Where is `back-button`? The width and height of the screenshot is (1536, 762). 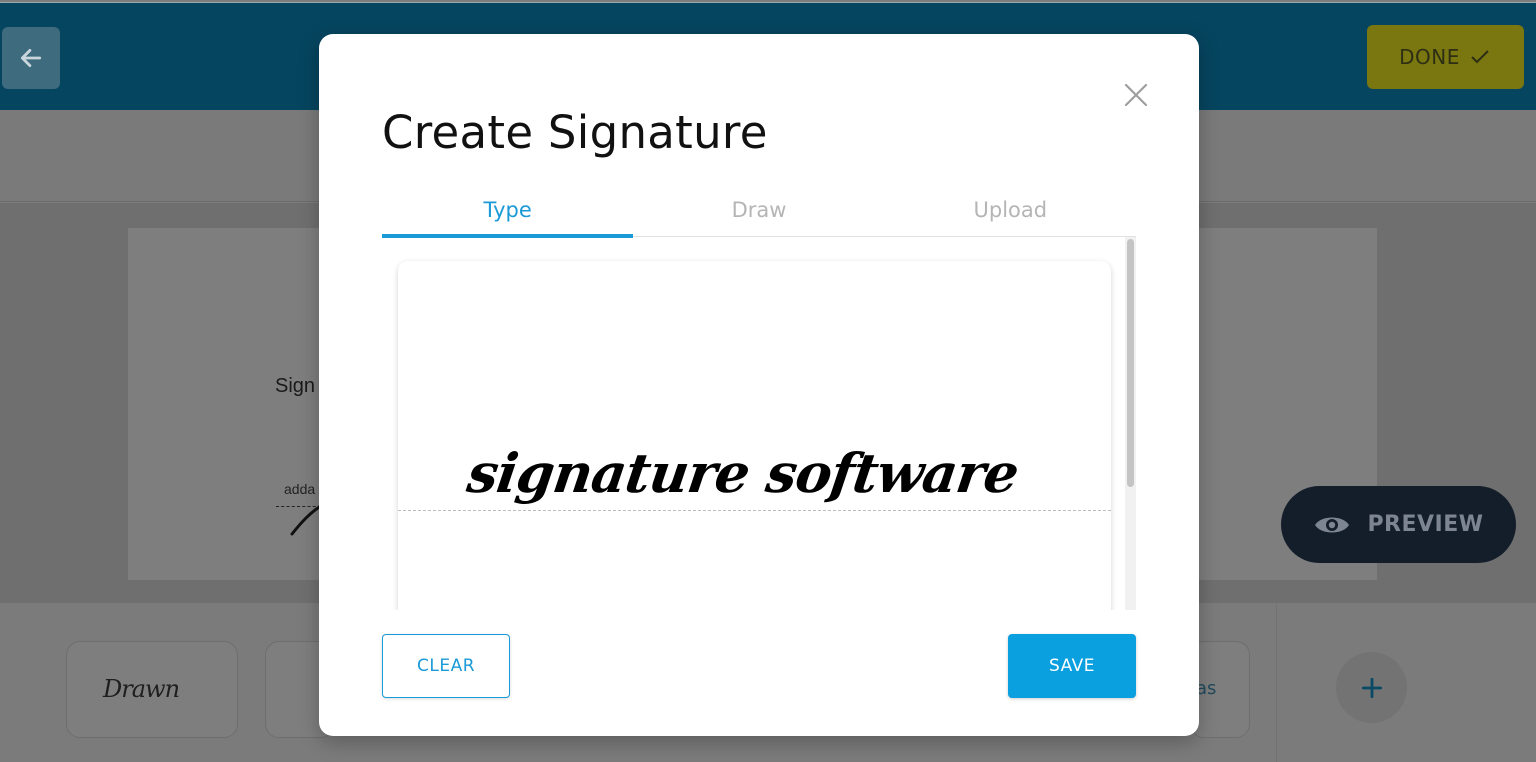
back-button is located at coordinates (31, 58).